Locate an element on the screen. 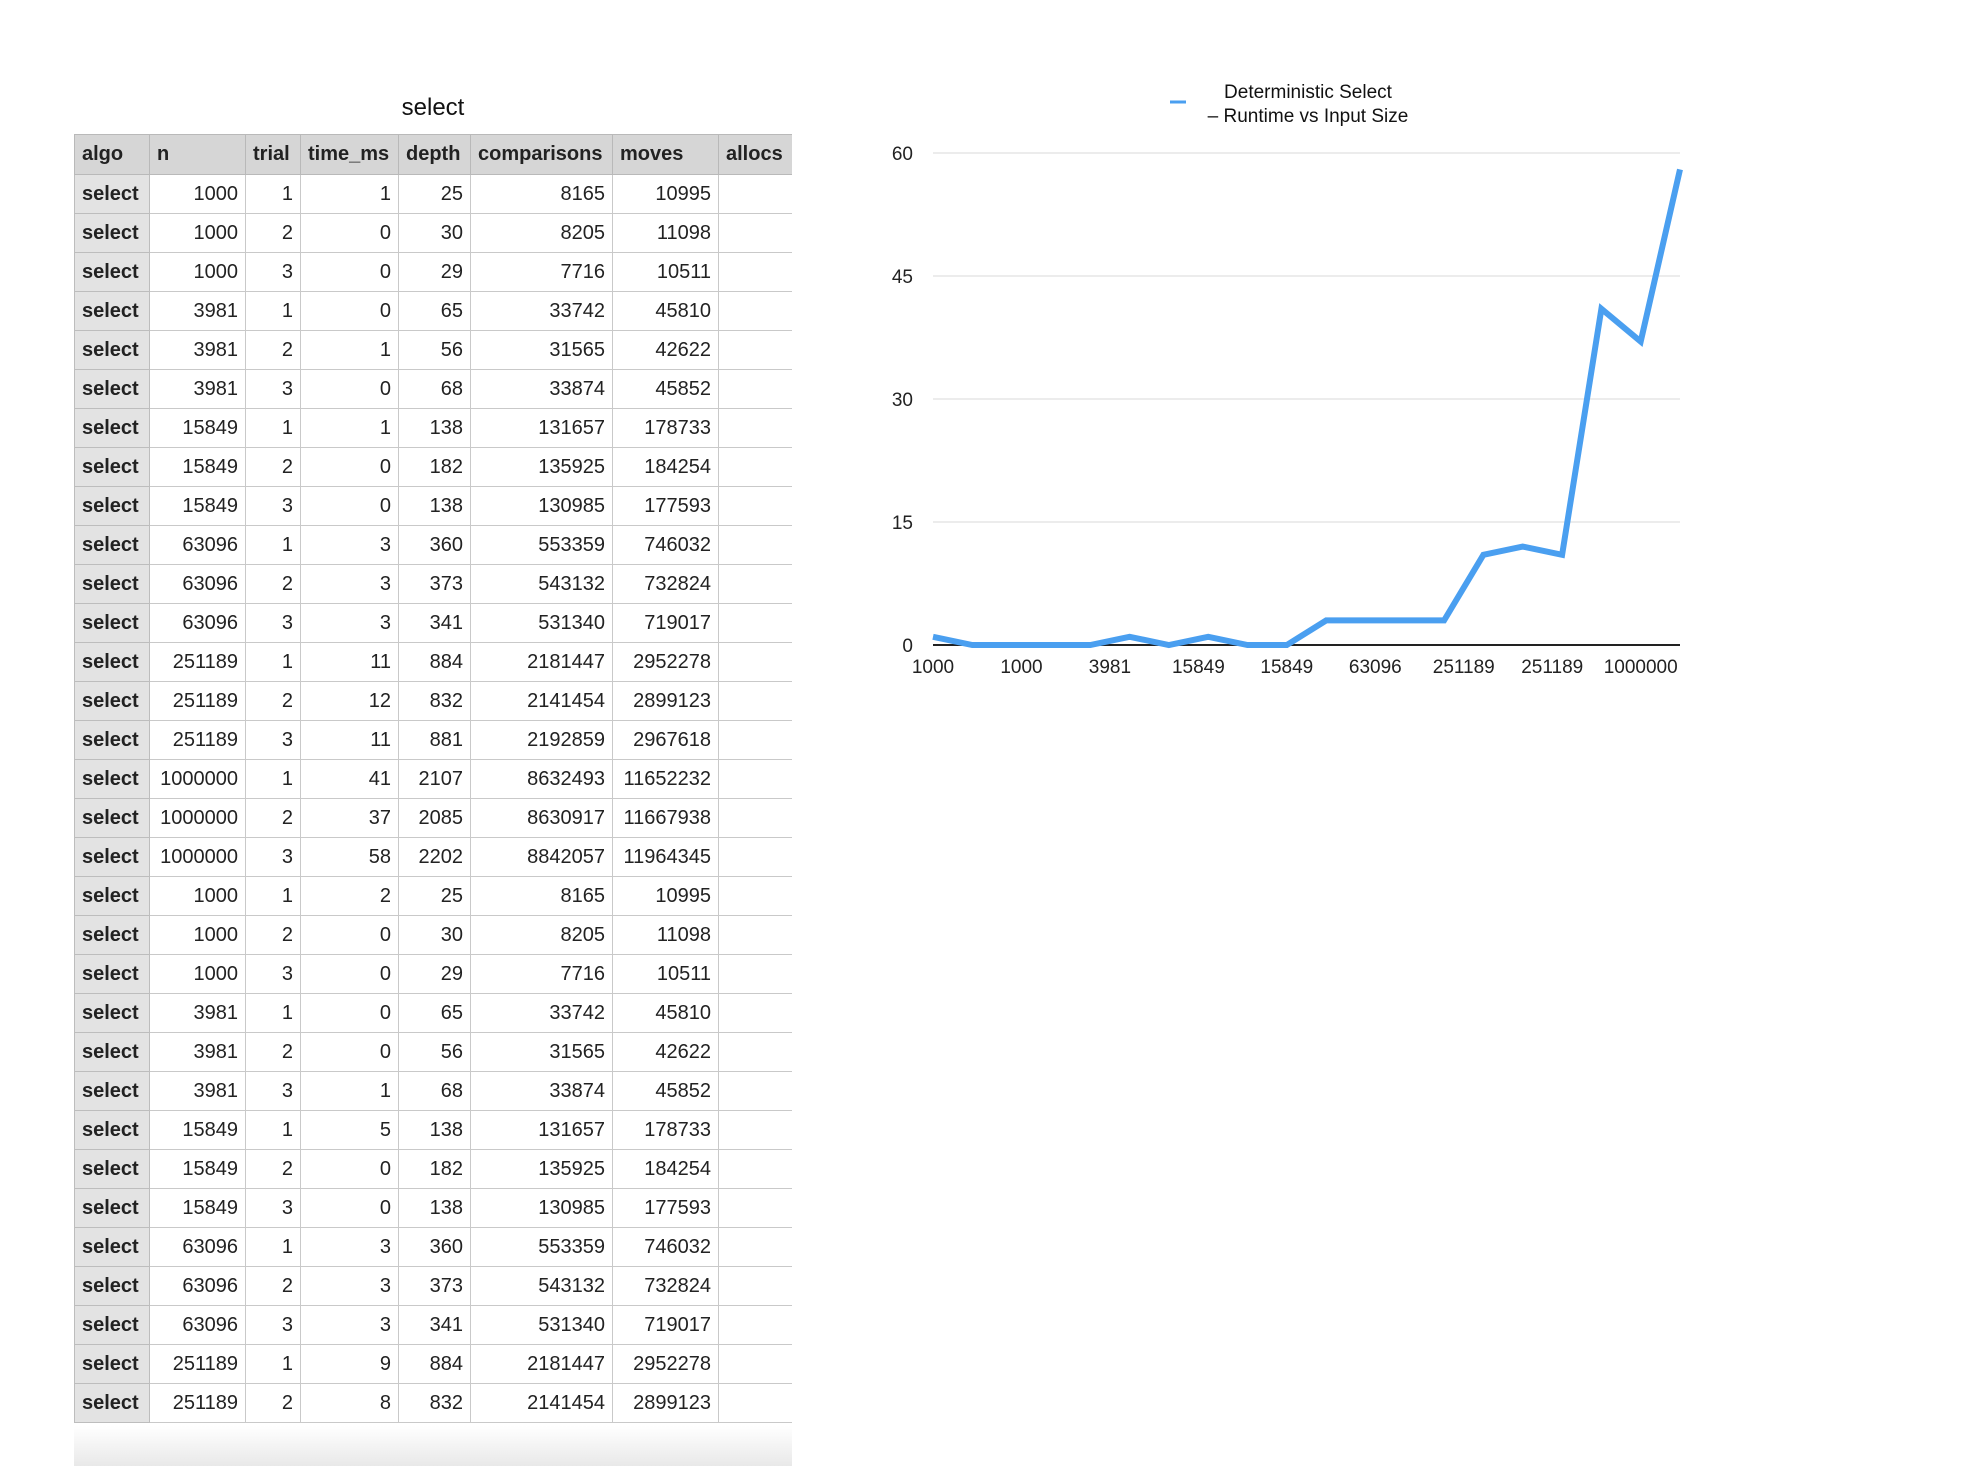 The height and width of the screenshot is (1466, 1970). cell-depth: 373 is located at coordinates (434, 1286).